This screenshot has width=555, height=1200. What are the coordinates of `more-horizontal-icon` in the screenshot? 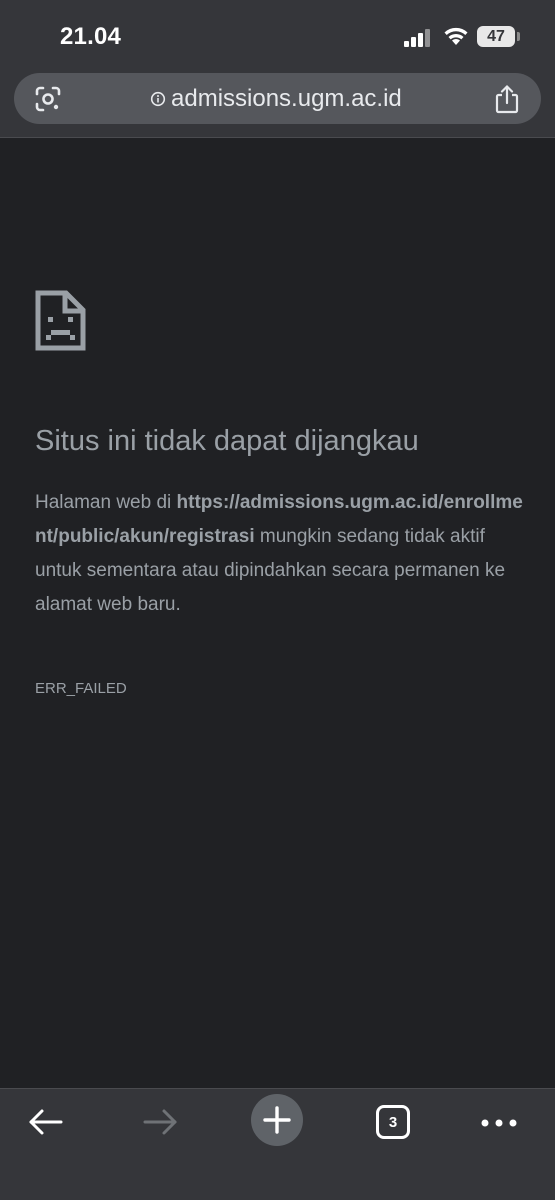 It's located at (499, 1123).